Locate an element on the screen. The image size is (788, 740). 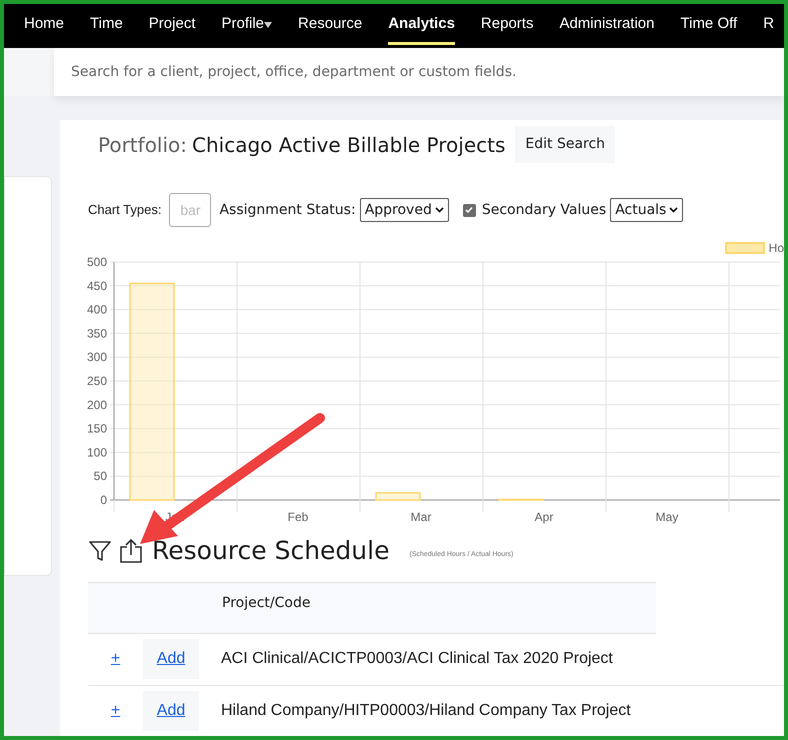
nav-tab: Time Off is located at coordinates (709, 26).